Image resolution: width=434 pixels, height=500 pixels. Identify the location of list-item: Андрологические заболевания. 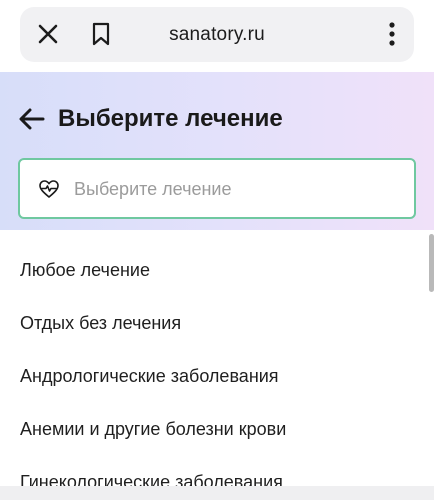
(149, 376).